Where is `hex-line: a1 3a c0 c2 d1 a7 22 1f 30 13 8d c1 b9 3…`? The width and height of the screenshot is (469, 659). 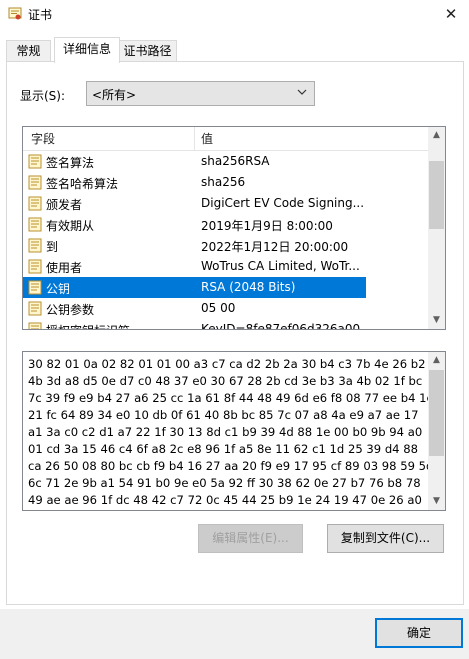 hex-line: a1 3a c0 c2 d1 a7 22 1f 30 13 8d c1 b9 3… is located at coordinates (225, 432).